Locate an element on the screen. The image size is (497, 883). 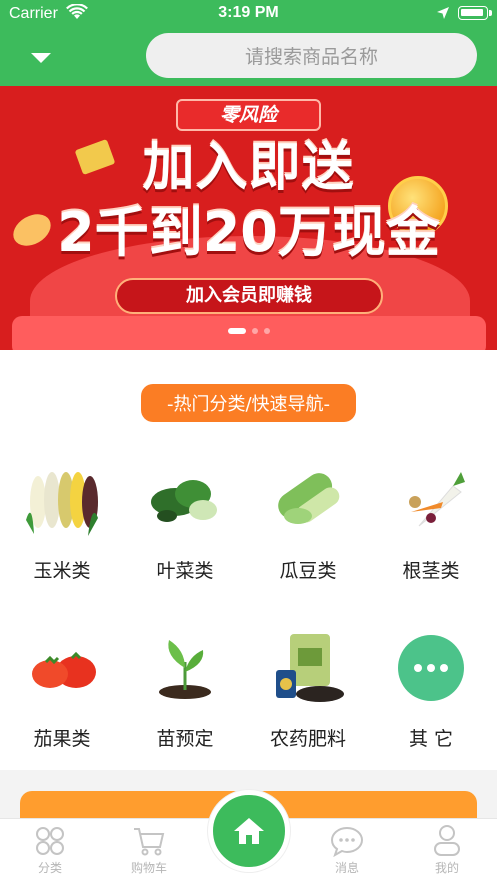
tab-label: 我的 is located at coordinates (446, 868).